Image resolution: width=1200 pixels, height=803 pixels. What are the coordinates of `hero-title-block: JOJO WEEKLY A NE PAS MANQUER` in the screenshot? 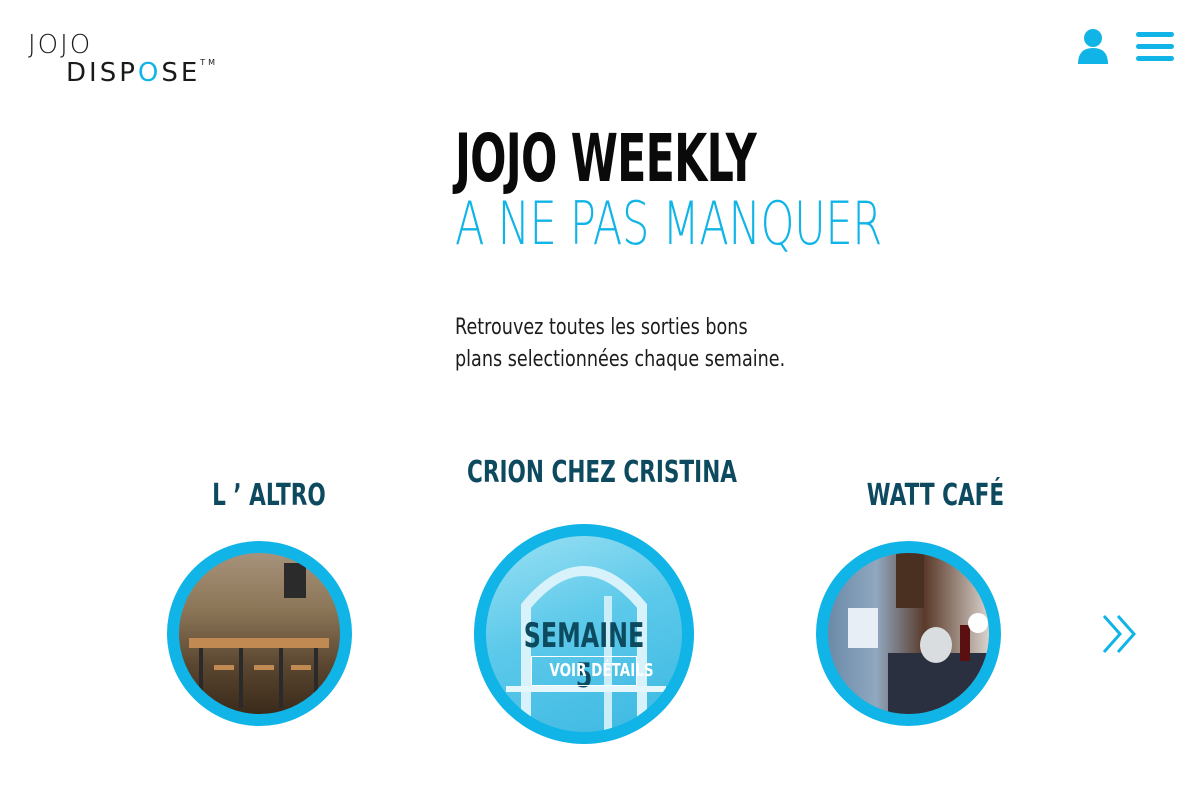 It's located at (705, 189).